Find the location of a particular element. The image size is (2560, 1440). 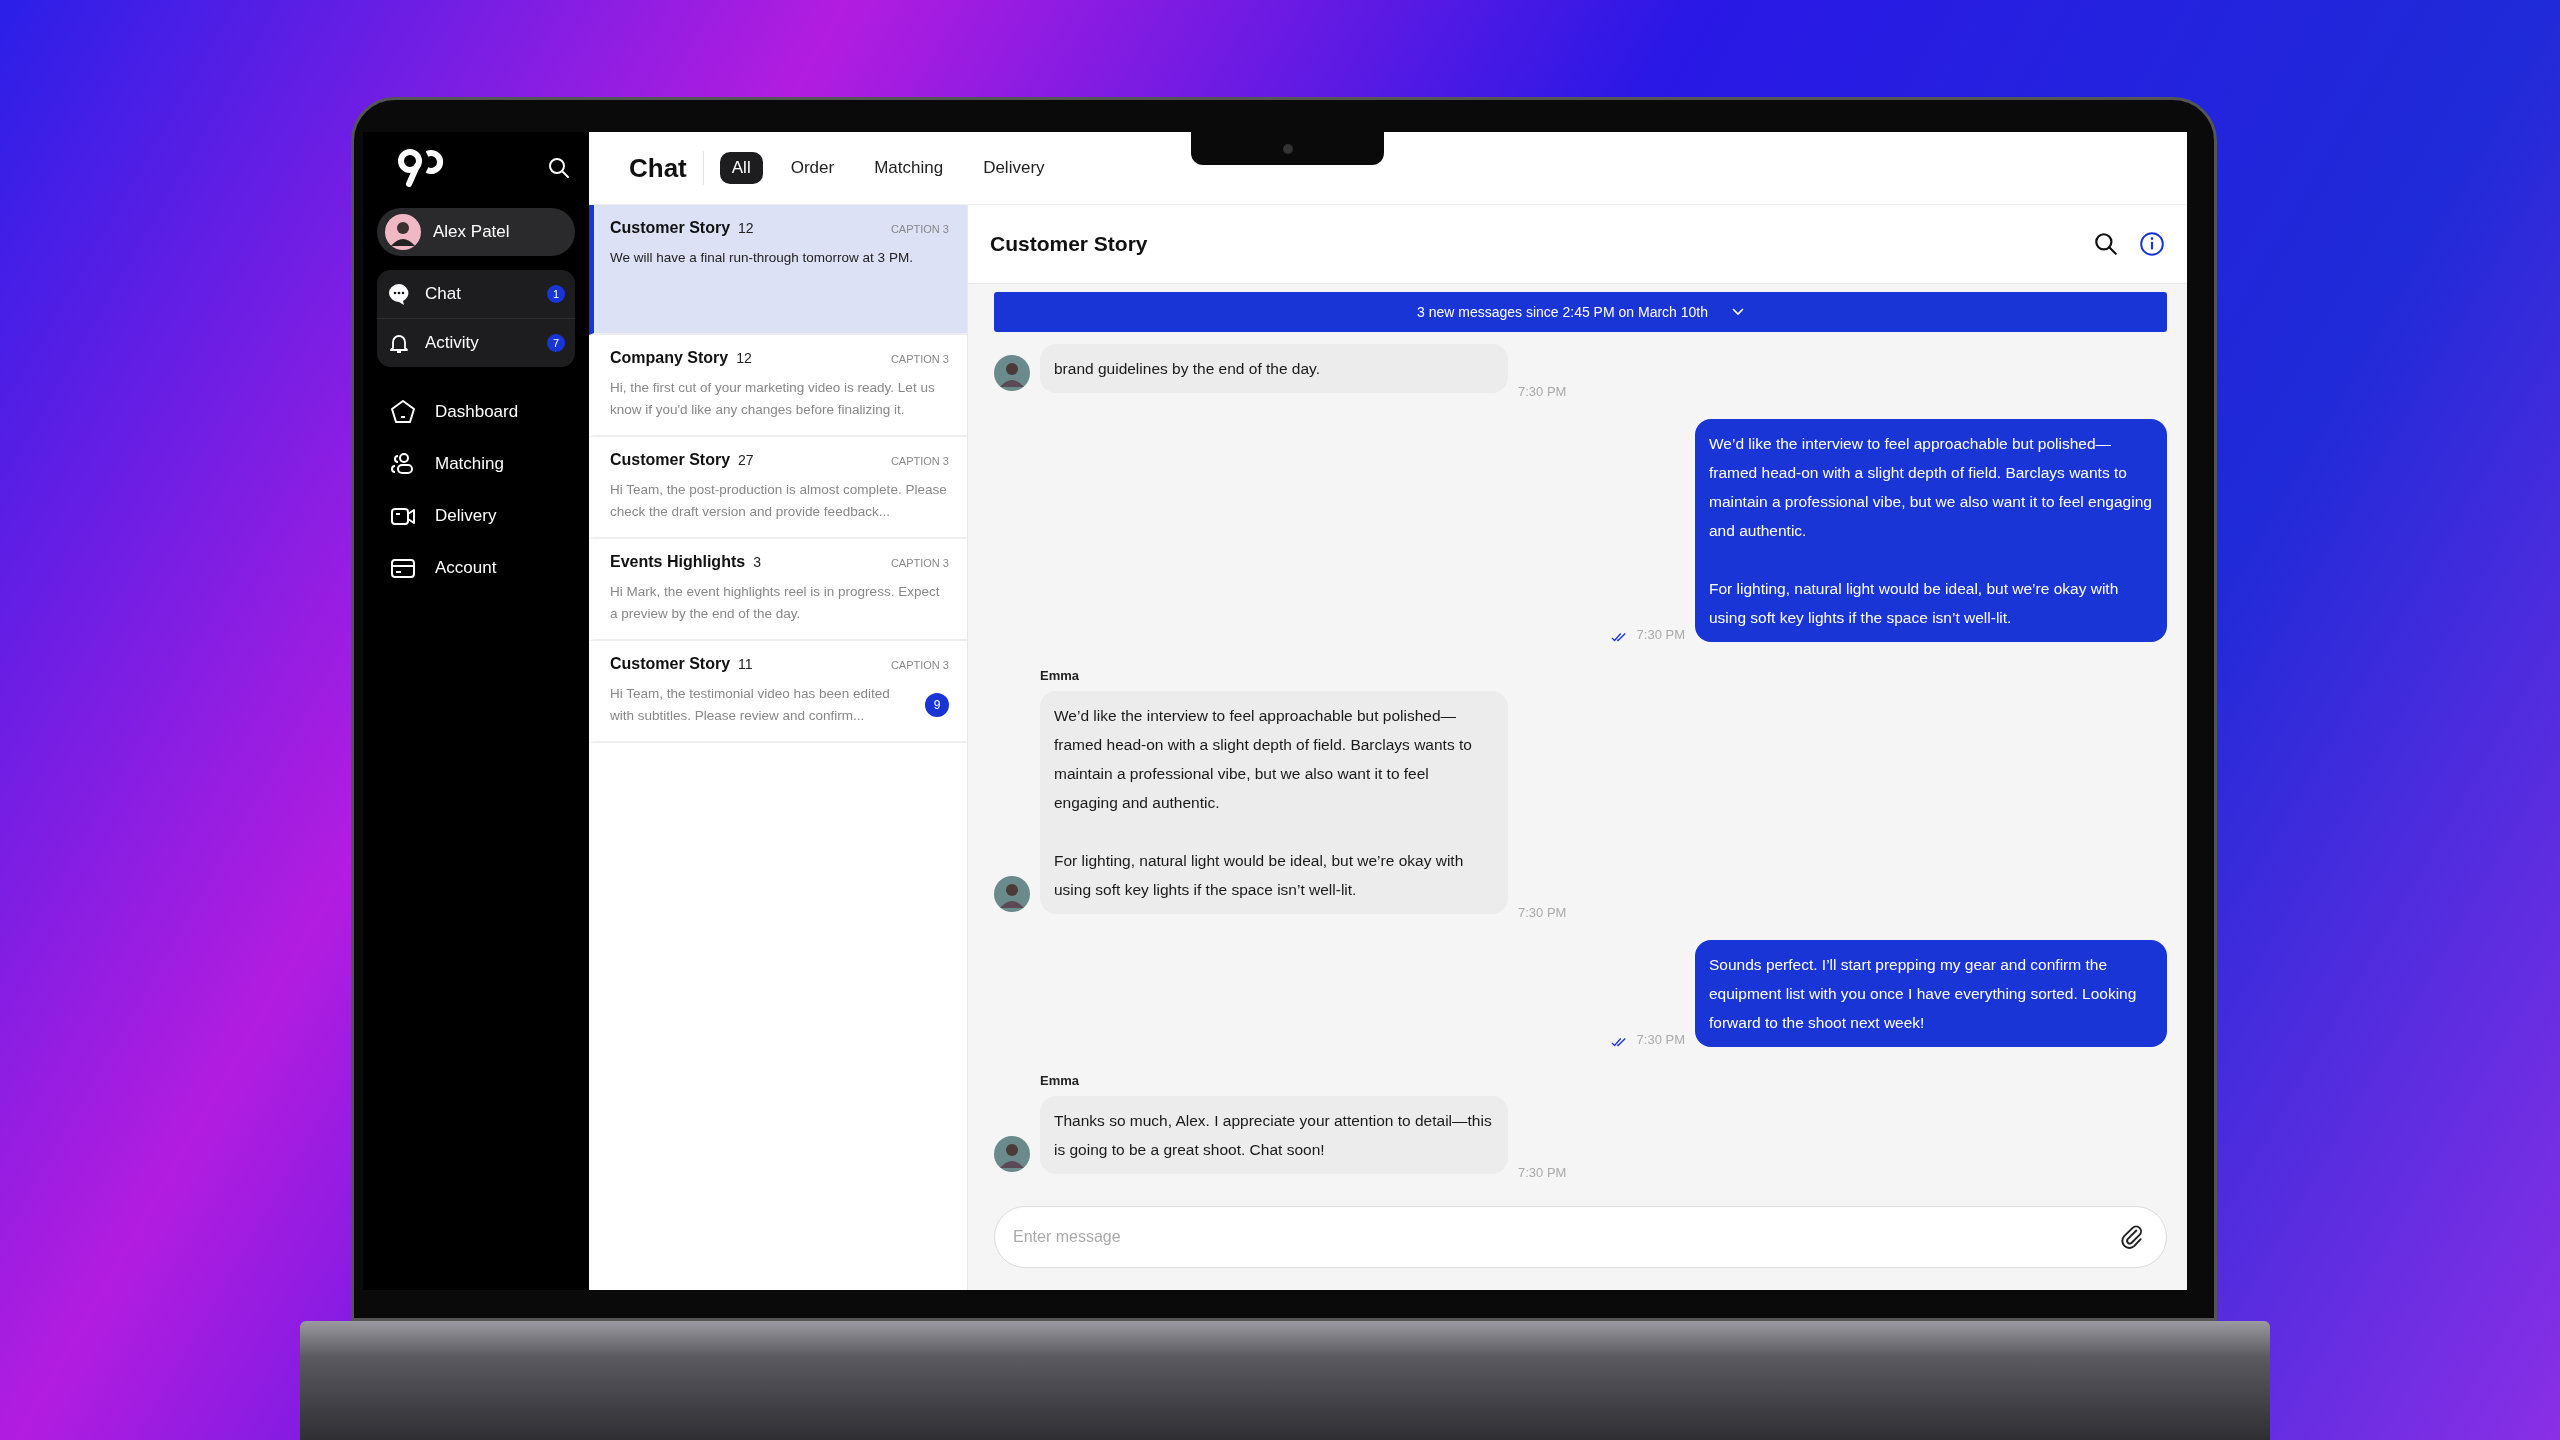

info-icon is located at coordinates (2152, 244).